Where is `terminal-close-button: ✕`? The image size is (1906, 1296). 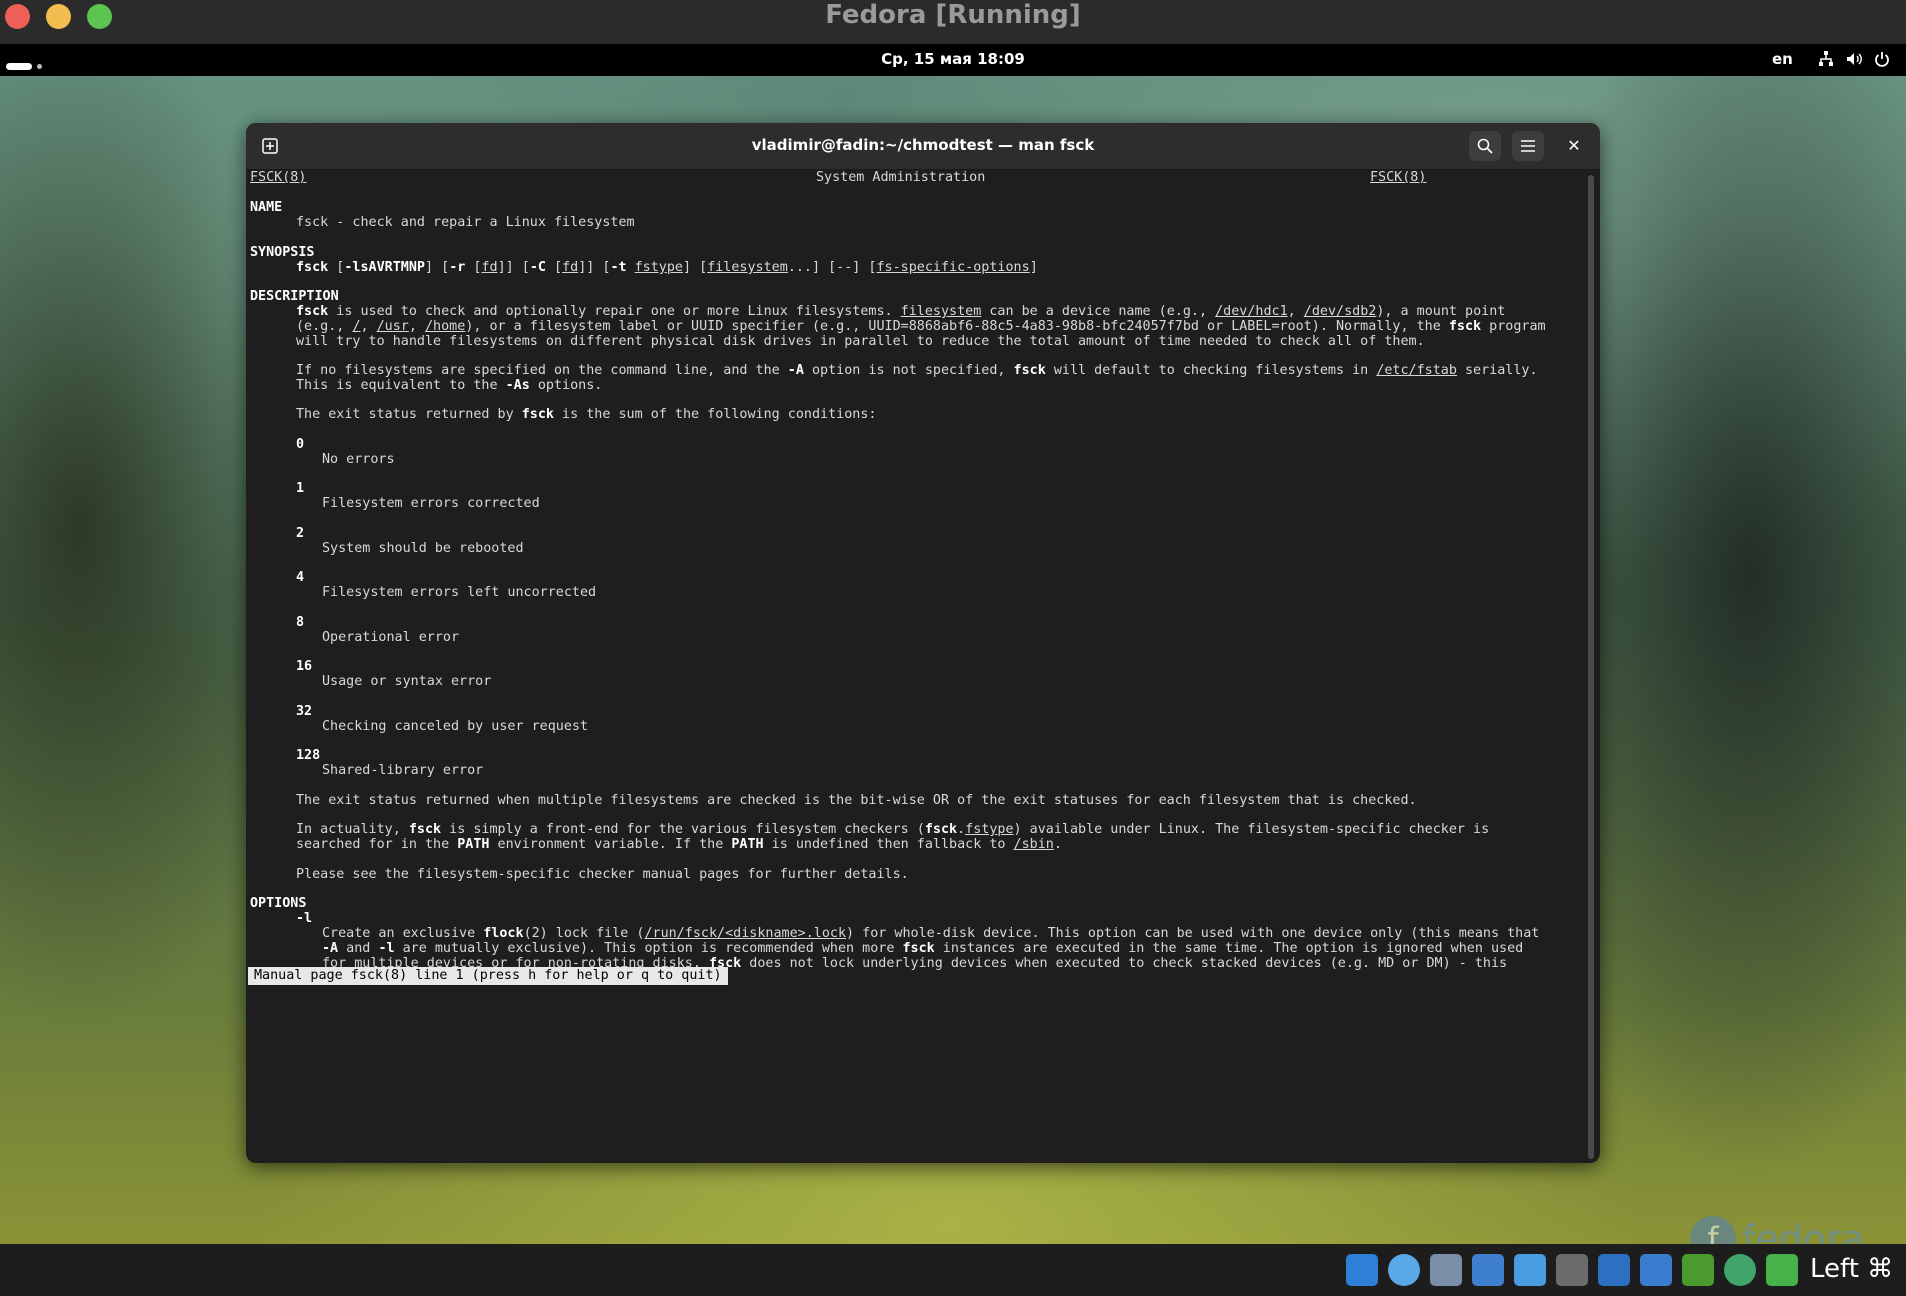 terminal-close-button: ✕ is located at coordinates (1574, 146).